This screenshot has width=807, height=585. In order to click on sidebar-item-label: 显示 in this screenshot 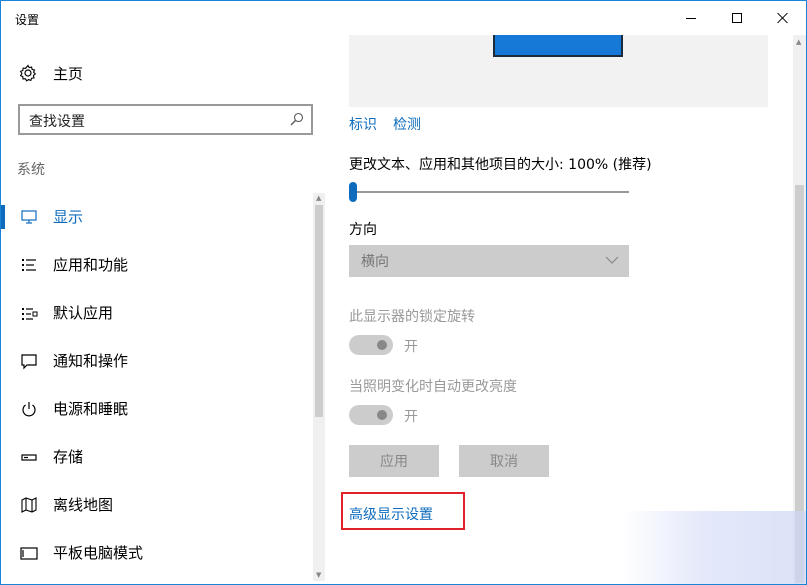, I will do `click(68, 217)`.